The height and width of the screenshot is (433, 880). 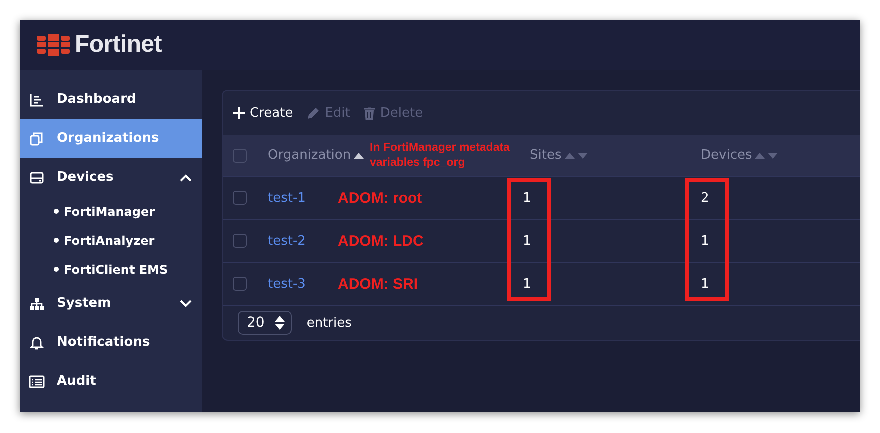 What do you see at coordinates (381, 241) in the screenshot?
I see `annotation-text: ADOM: LDC` at bounding box center [381, 241].